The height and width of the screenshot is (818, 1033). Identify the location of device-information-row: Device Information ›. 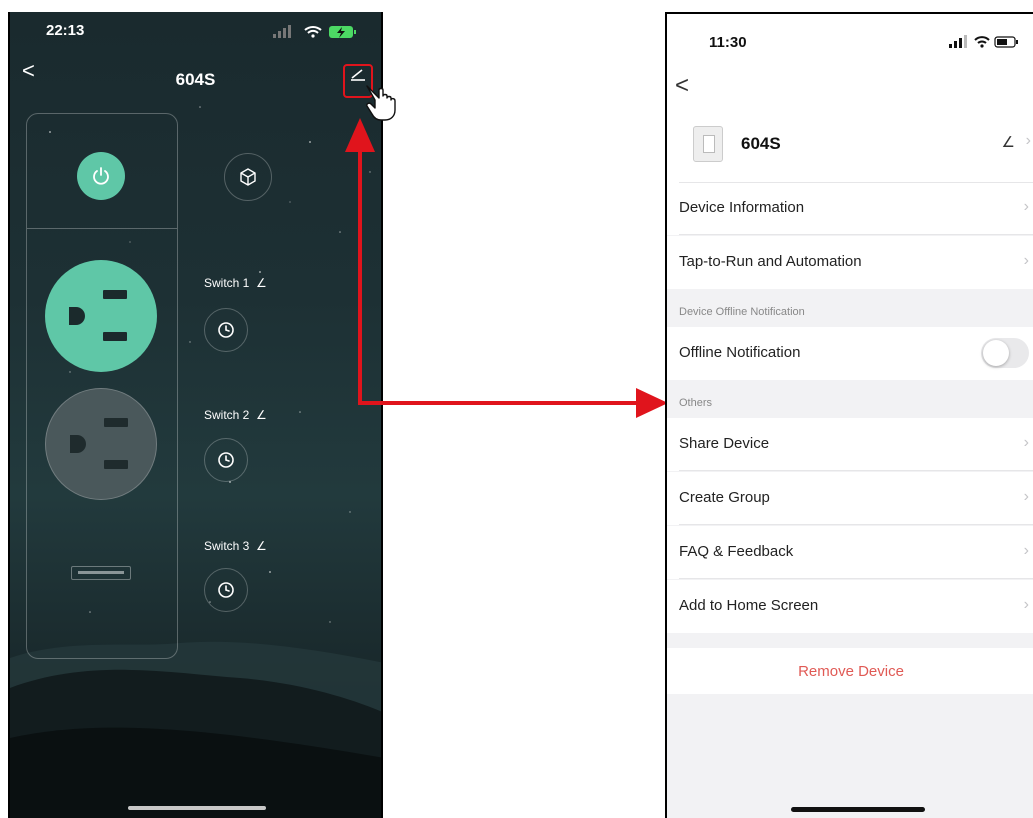
(850, 208).